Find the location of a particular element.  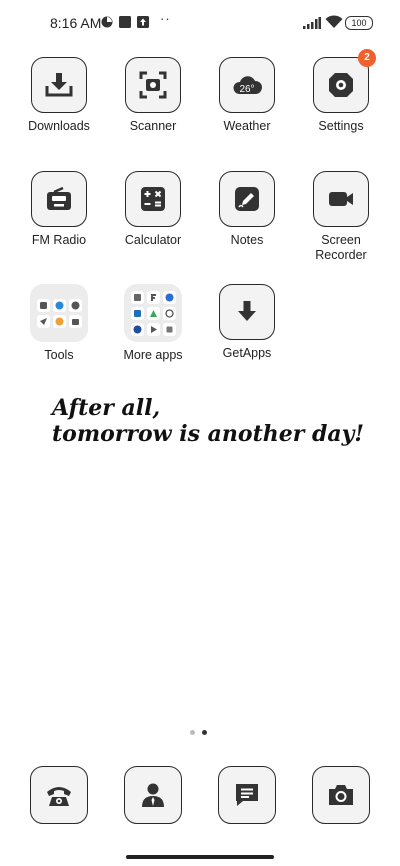

download-icon is located at coordinates (59, 85).